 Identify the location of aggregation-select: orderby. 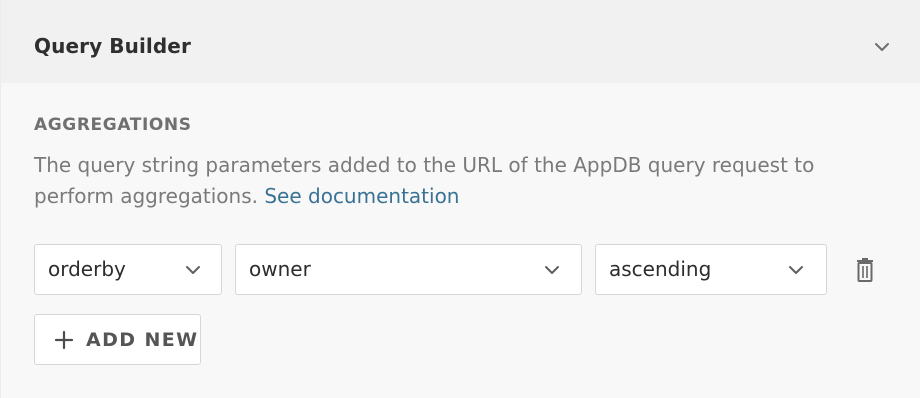
(128, 269).